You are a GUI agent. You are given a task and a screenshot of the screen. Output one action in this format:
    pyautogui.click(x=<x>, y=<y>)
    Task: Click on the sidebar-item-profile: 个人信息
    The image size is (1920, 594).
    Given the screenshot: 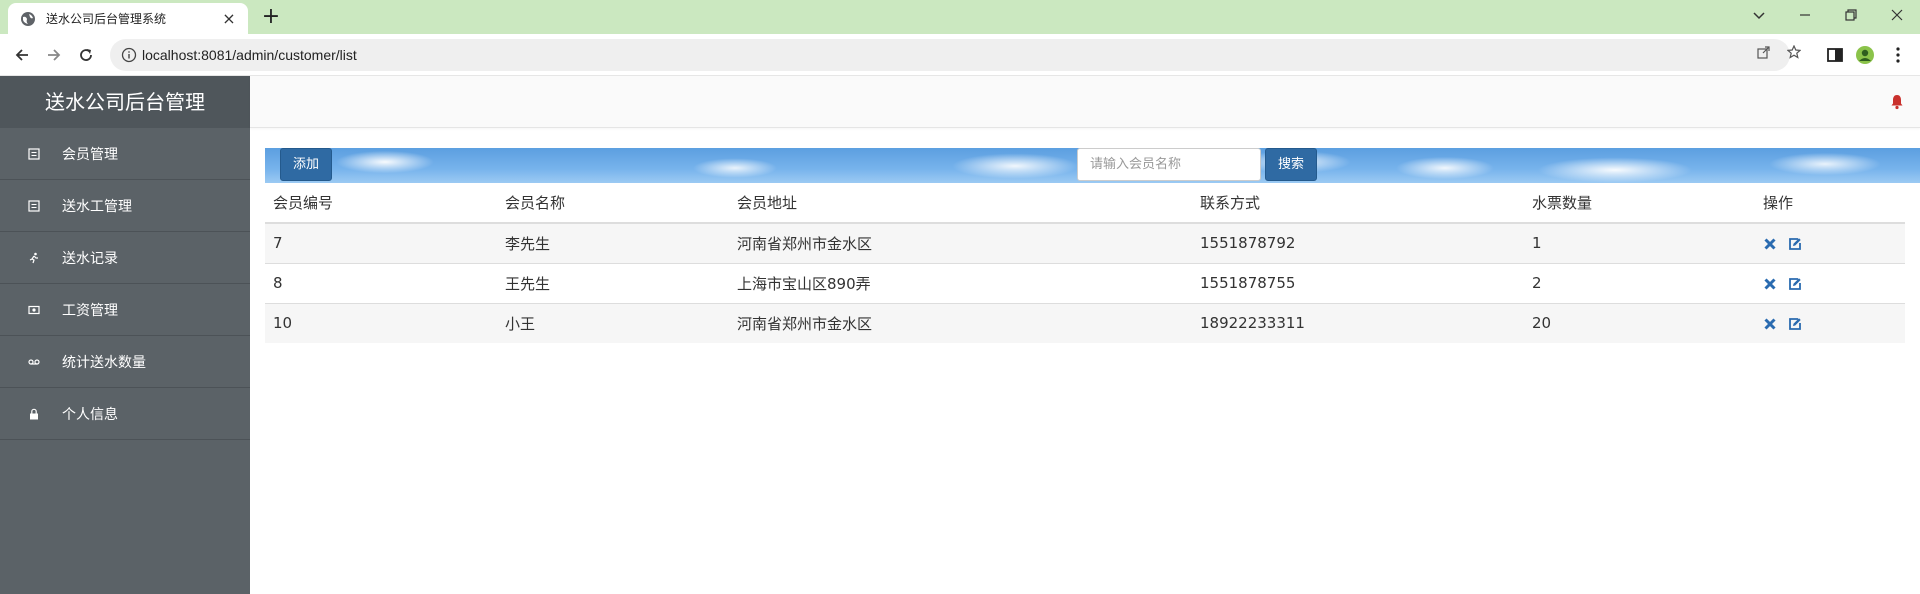 What is the action you would take?
    pyautogui.click(x=125, y=414)
    